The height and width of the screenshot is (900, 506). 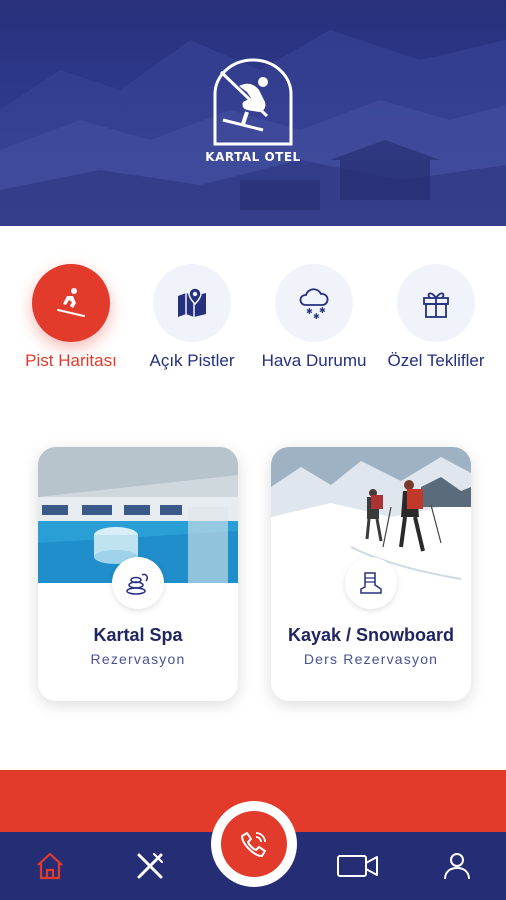 What do you see at coordinates (371, 659) in the screenshot?
I see `card-subtitle: Ders Rezervasyon` at bounding box center [371, 659].